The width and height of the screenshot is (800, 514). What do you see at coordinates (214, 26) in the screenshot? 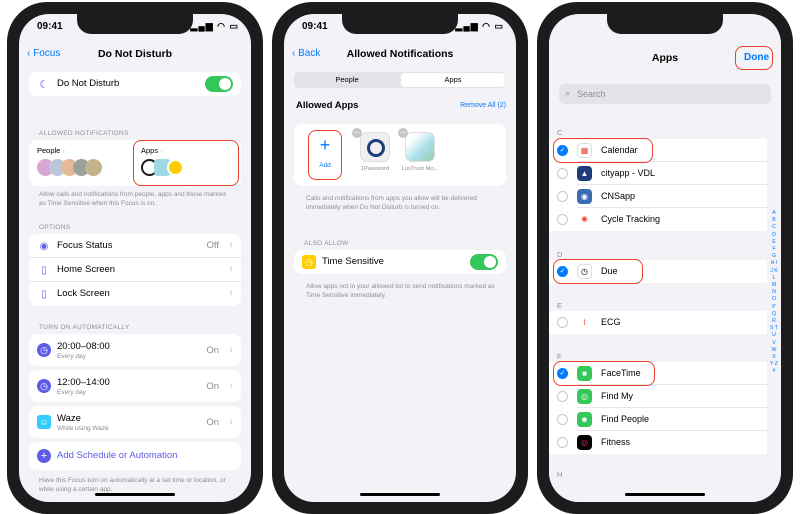
I see `status-icons: ▂▄▆ ◠ ▭` at bounding box center [214, 26].